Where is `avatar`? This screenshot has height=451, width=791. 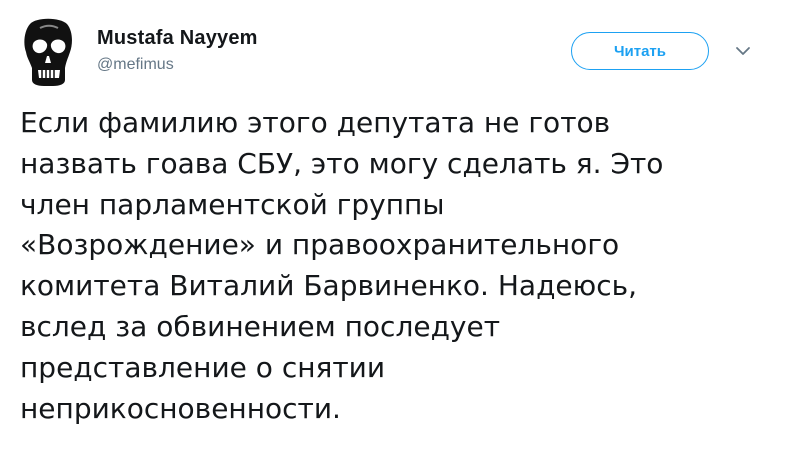
avatar is located at coordinates (48, 53).